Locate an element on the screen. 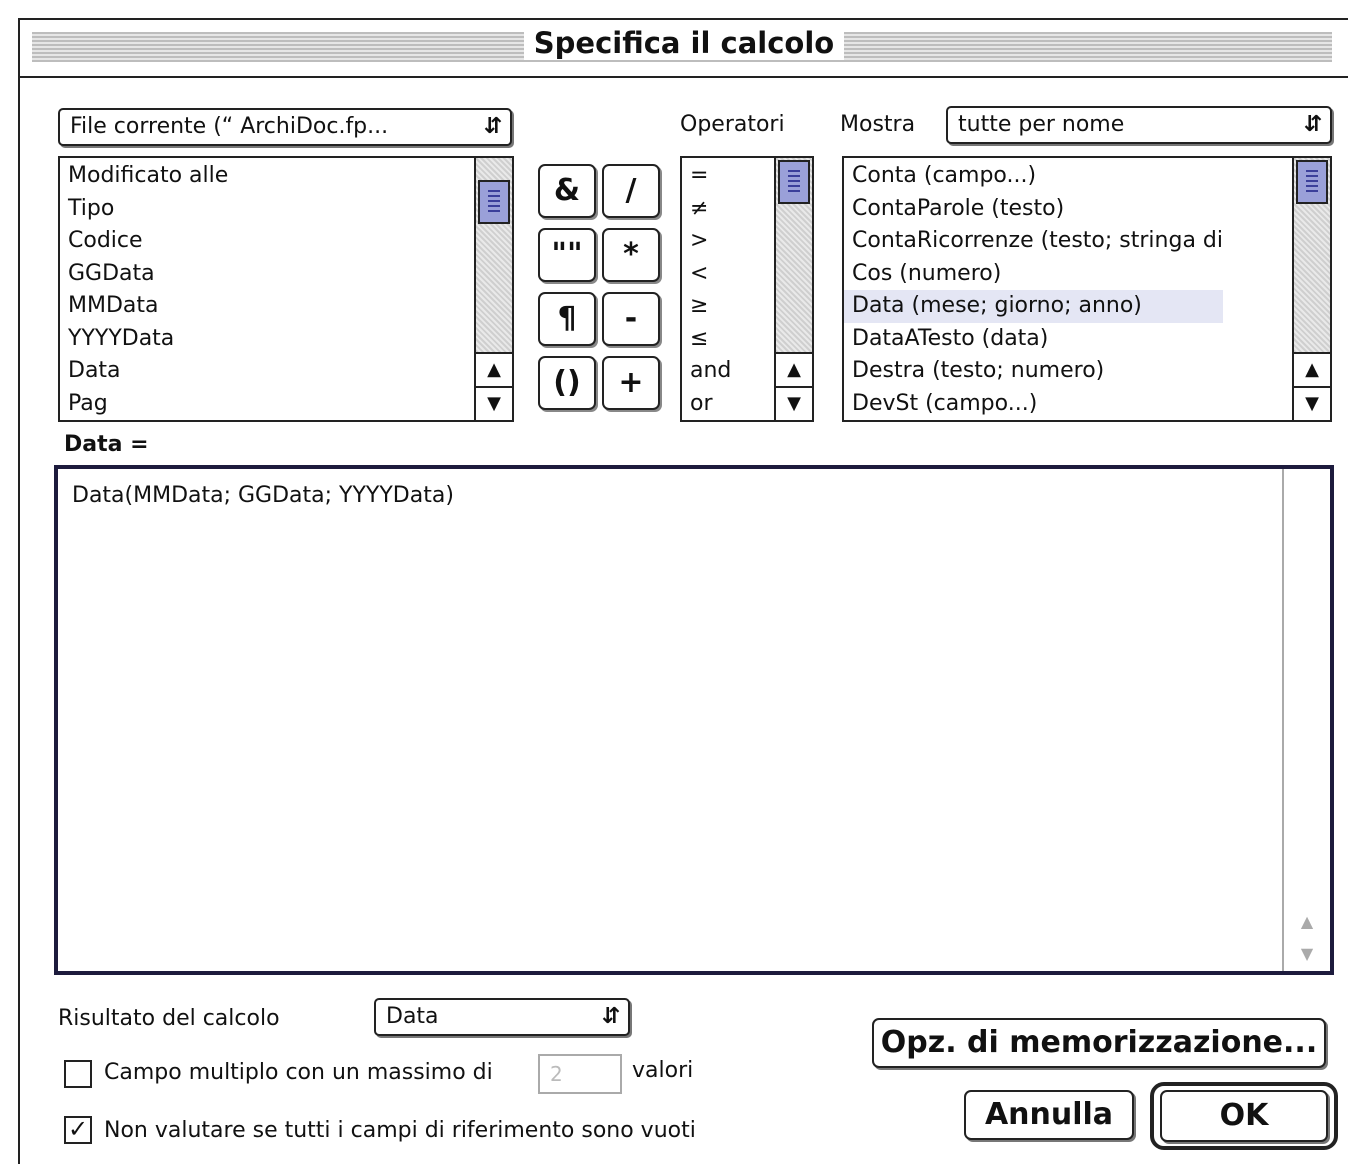 The height and width of the screenshot is (1164, 1348). dialog-title: Specifica il calcolo is located at coordinates (684, 43).